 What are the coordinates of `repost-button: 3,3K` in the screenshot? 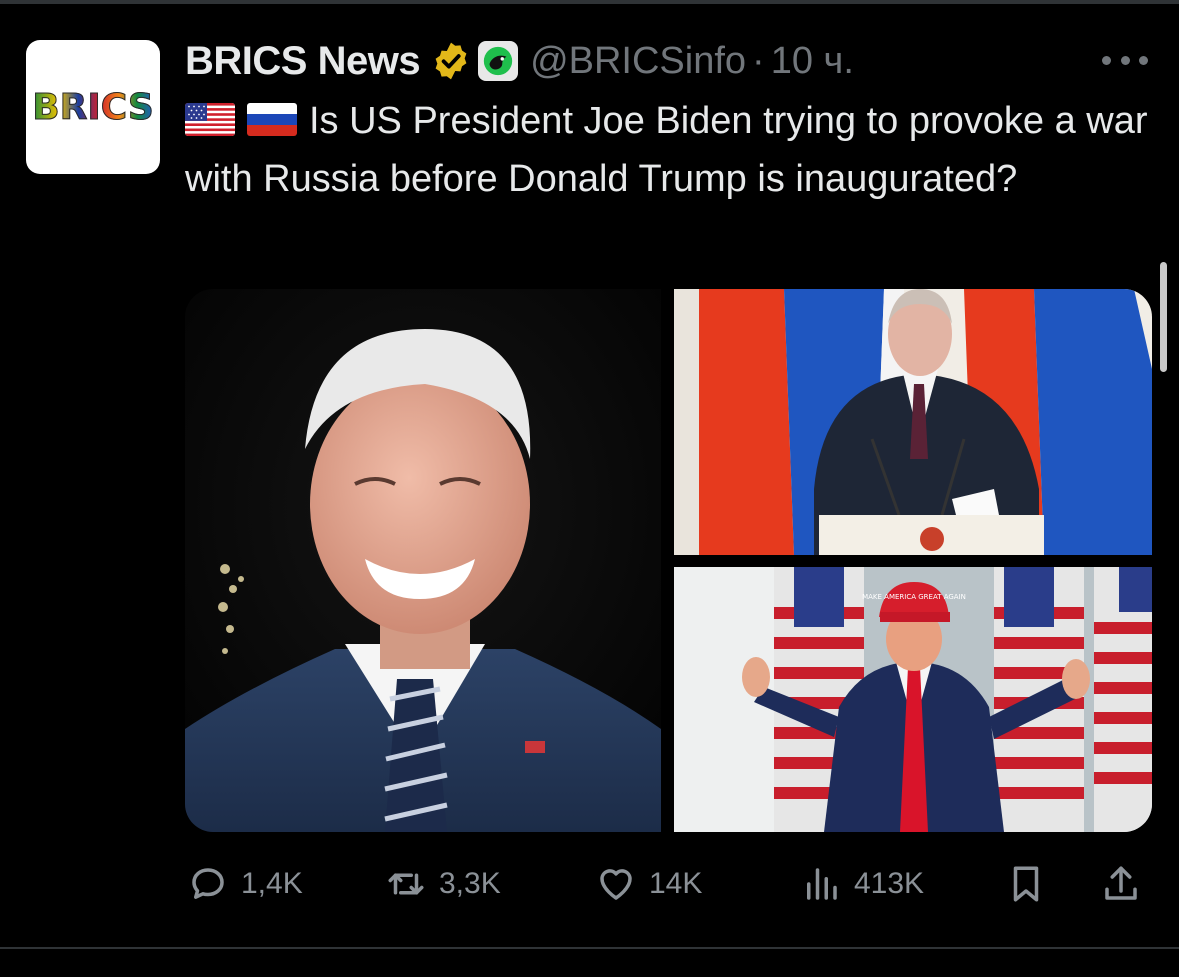 It's located at (443, 884).